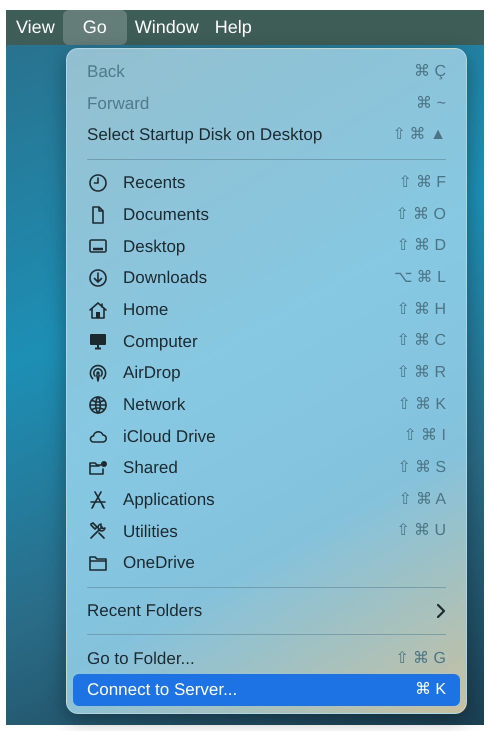 The height and width of the screenshot is (731, 490). What do you see at coordinates (421, 246) in the screenshot?
I see `keyboard-shortcut: ⇧ ⌘ D` at bounding box center [421, 246].